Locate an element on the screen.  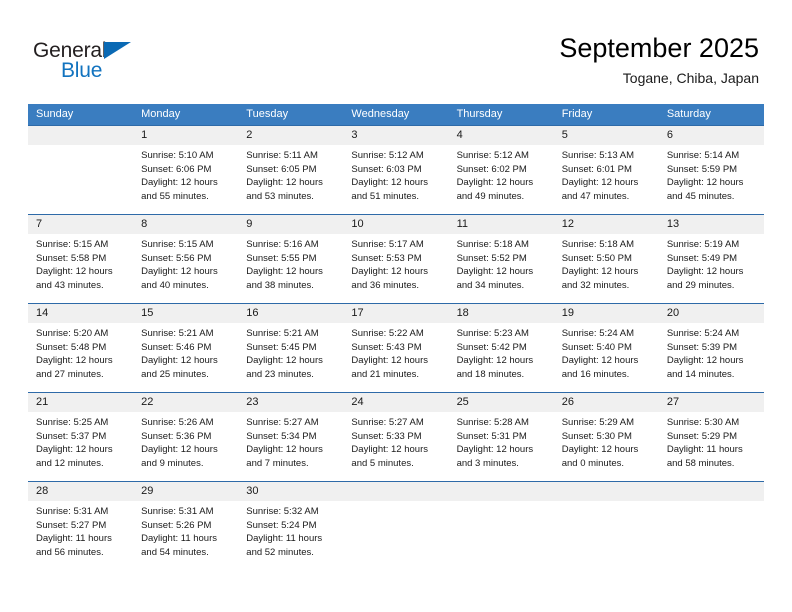
day-number: 8 is located at coordinates (185, 224).